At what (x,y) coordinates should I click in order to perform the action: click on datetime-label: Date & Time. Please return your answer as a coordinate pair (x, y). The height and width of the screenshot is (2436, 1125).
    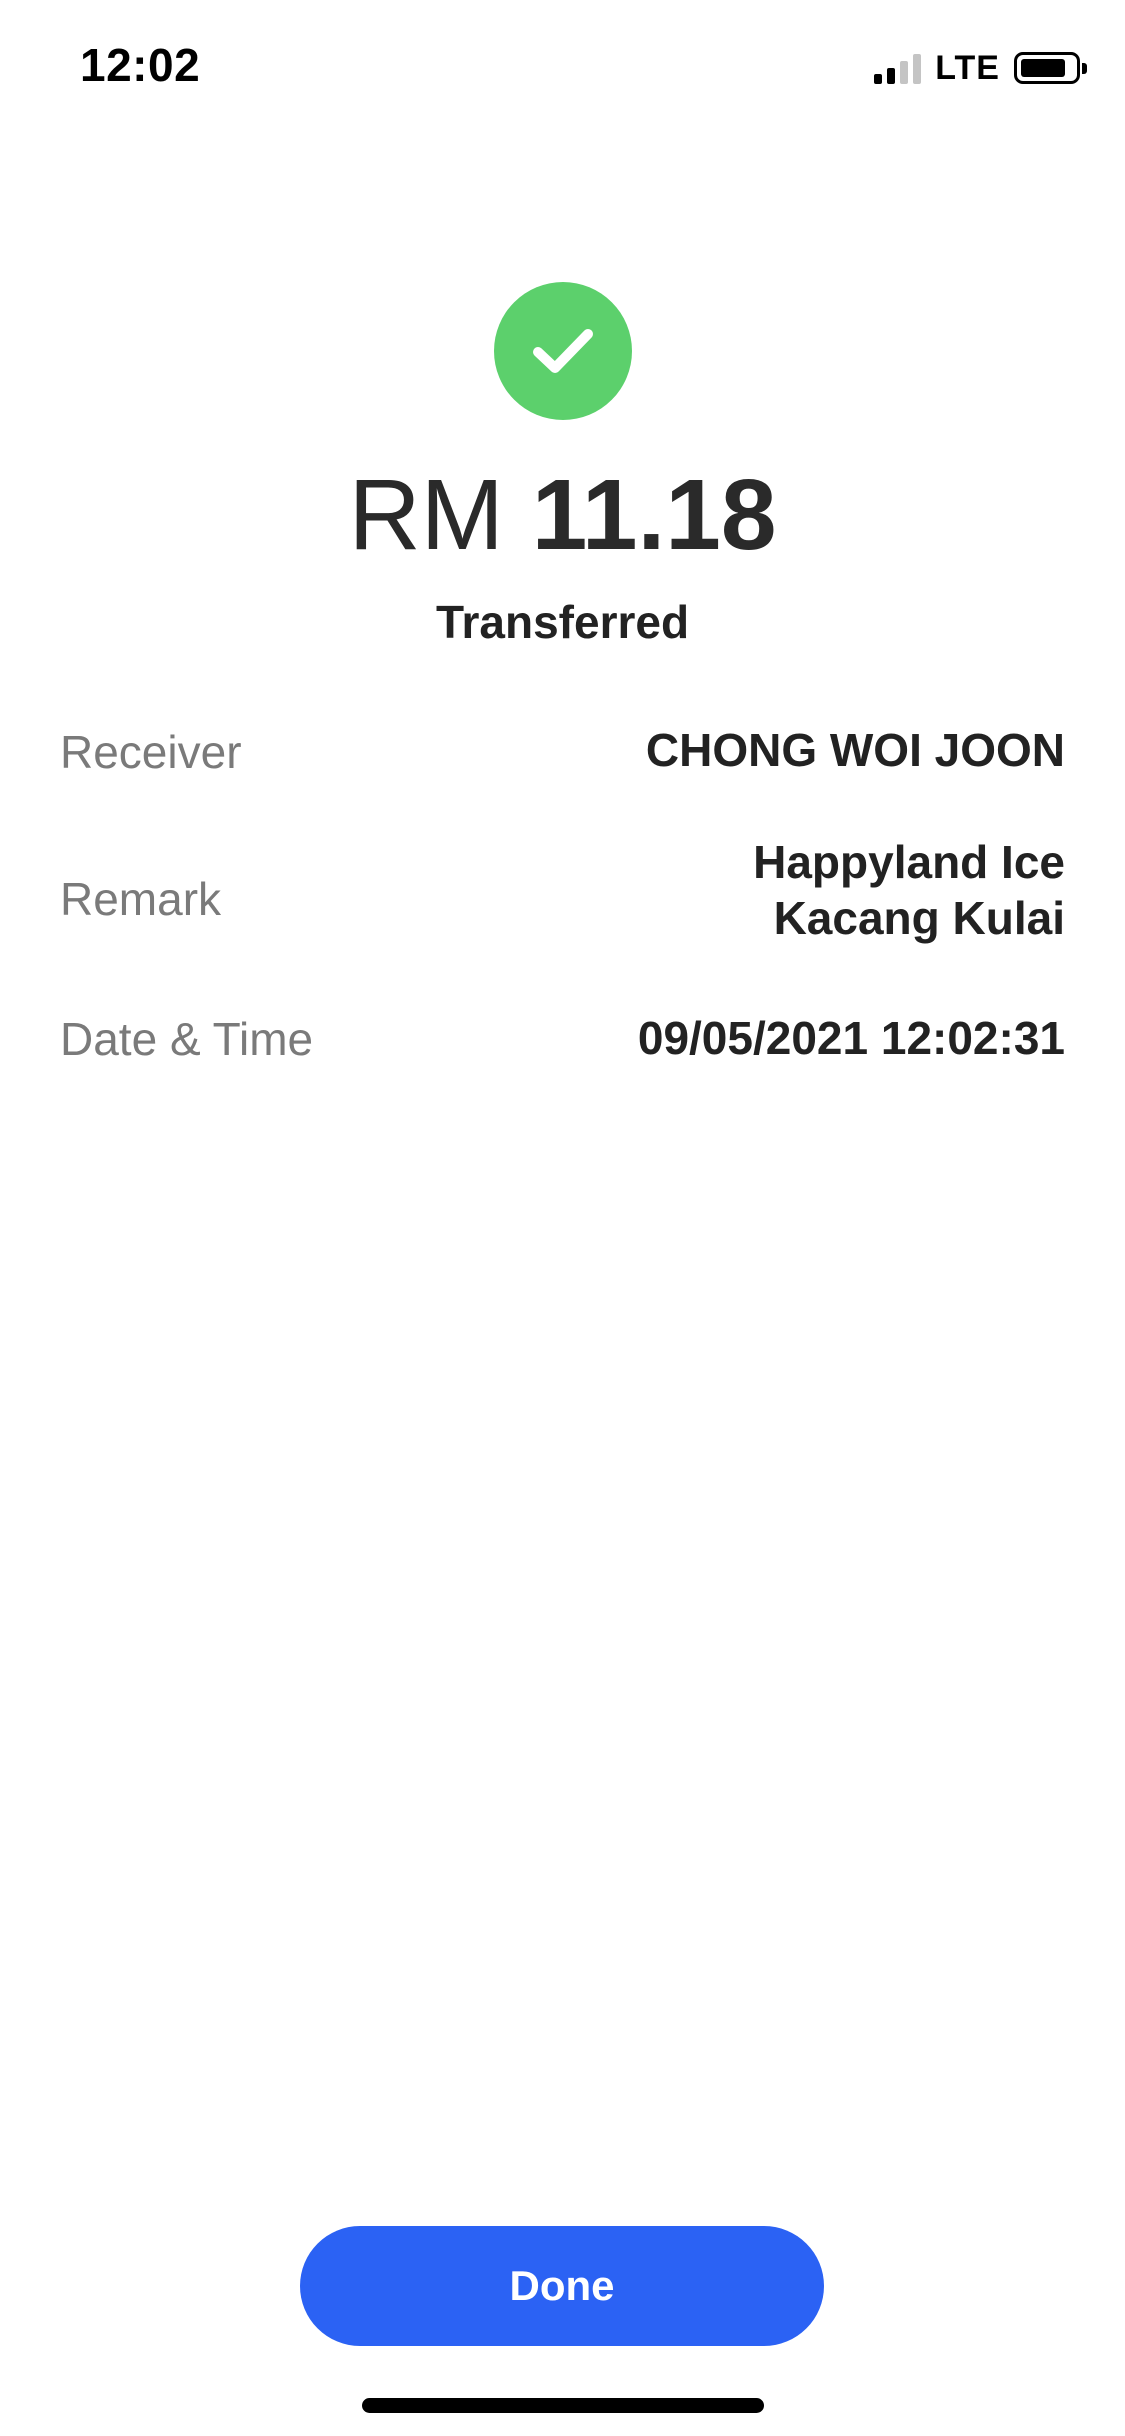
    Looking at the image, I should click on (187, 1039).